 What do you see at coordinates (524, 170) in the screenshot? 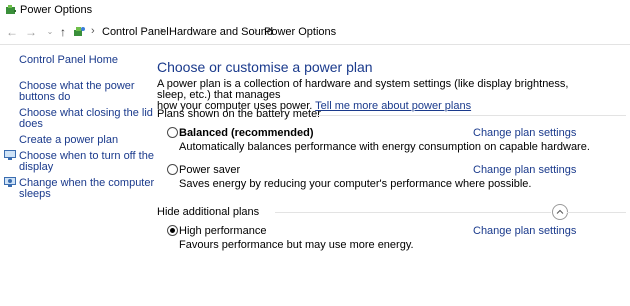
I see `change-plan-settings-link-power-saver: Change plan settings` at bounding box center [524, 170].